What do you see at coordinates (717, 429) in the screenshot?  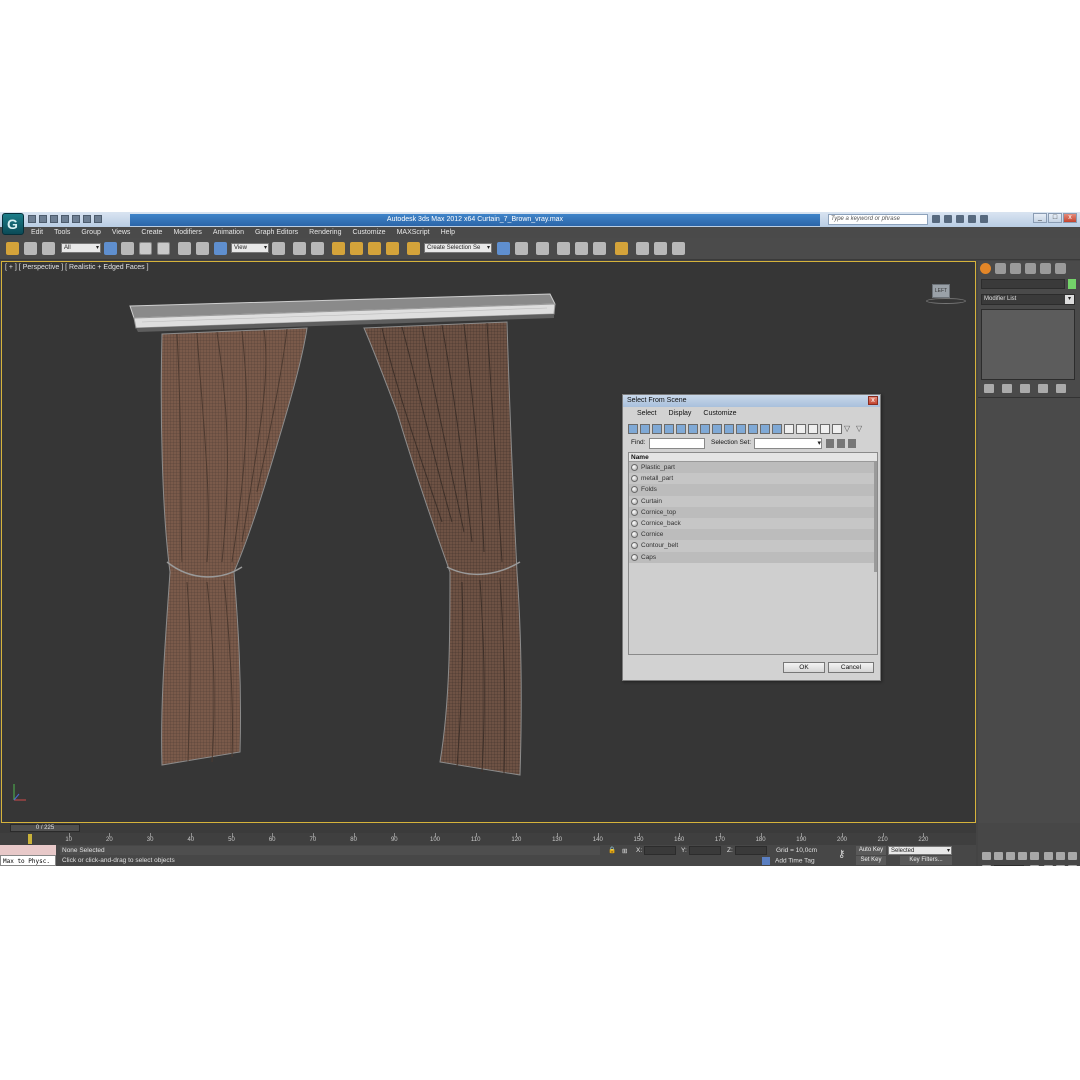 I see `display-xrefs-icon` at bounding box center [717, 429].